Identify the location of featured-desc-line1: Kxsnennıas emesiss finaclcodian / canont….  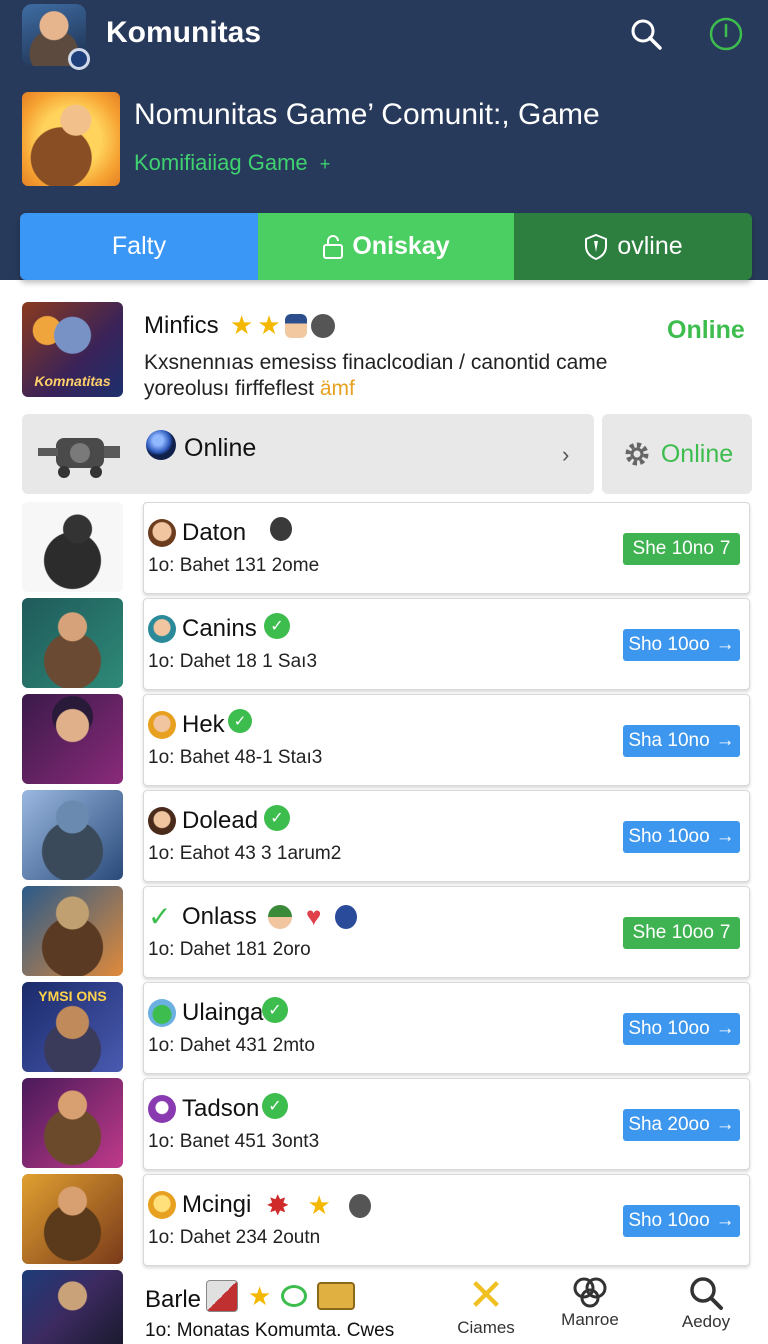
(376, 362).